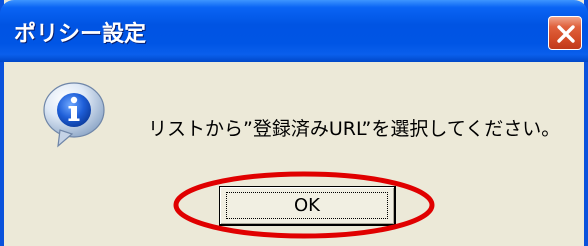 Image resolution: width=588 pixels, height=246 pixels. I want to click on ok-button-label: OK, so click(307, 205).